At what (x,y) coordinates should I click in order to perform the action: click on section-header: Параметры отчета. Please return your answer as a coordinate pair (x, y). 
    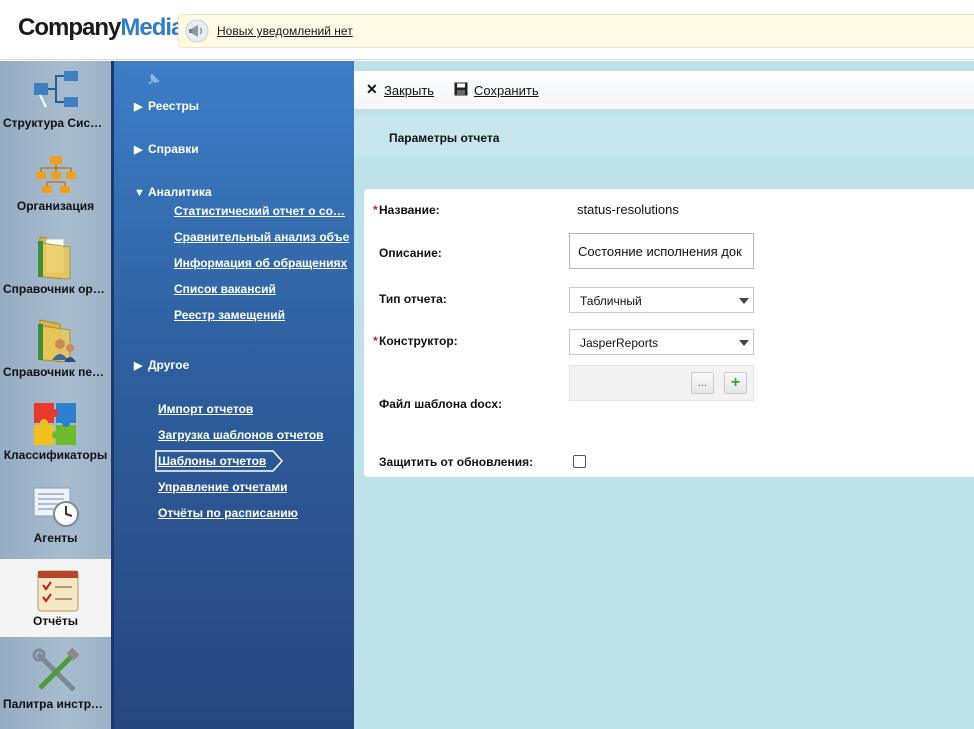
    Looking at the image, I should click on (664, 136).